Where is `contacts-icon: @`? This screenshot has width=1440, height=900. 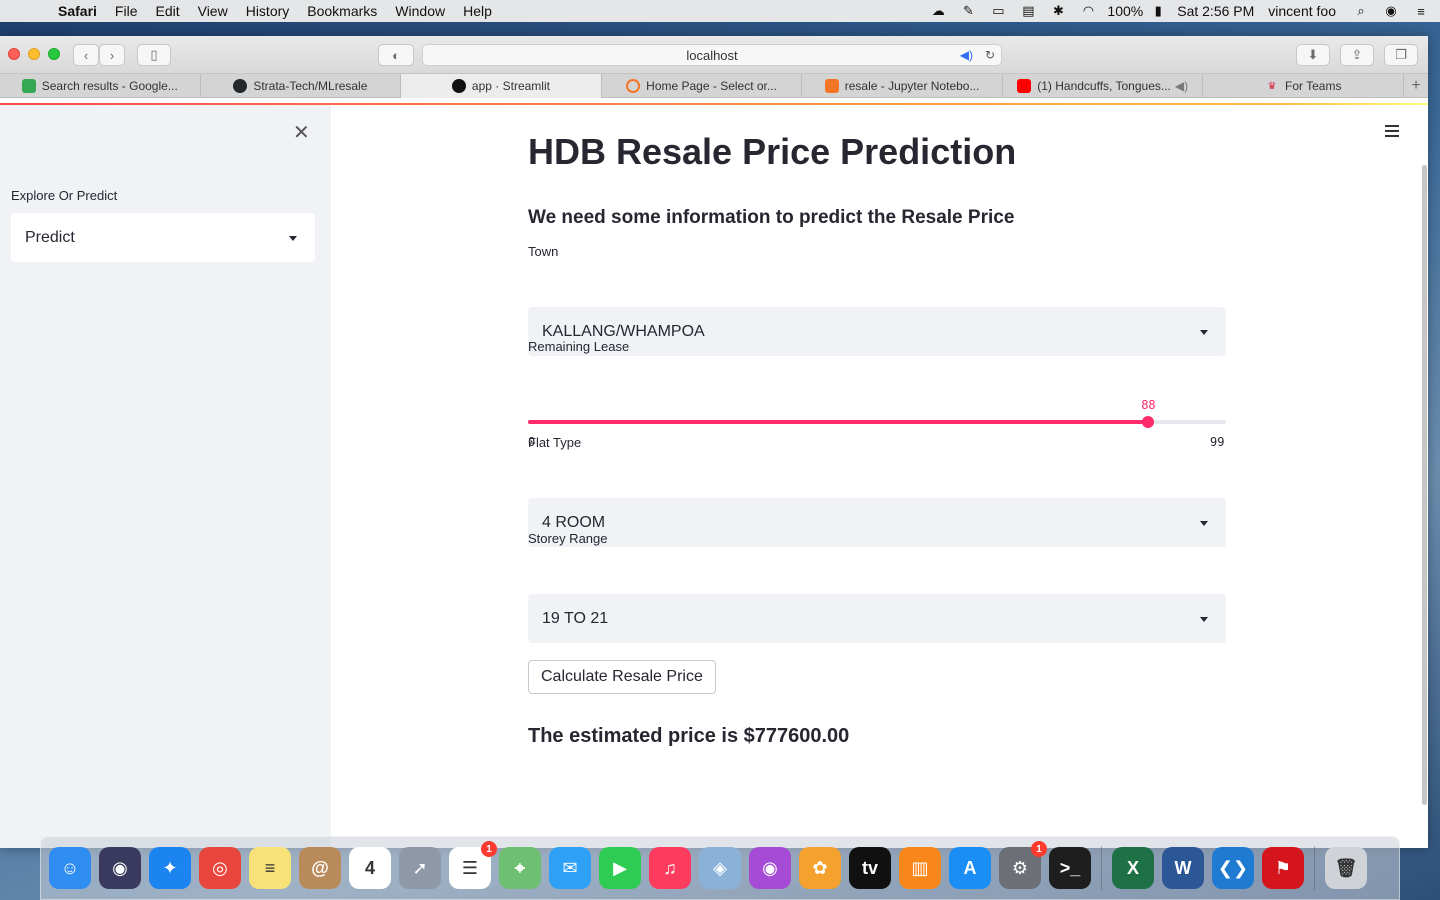 contacts-icon: @ is located at coordinates (320, 868).